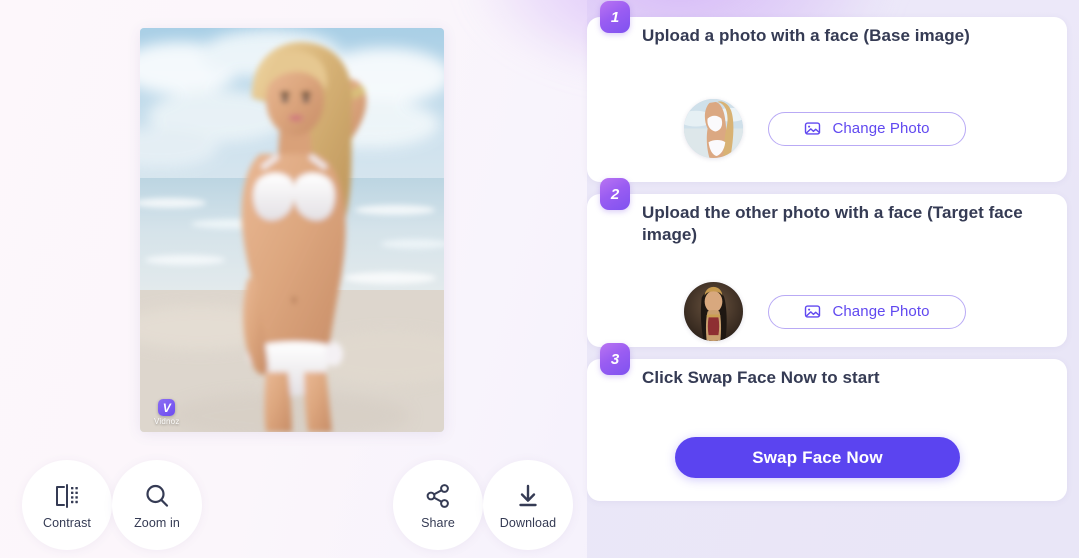 Image resolution: width=1079 pixels, height=558 pixels. I want to click on download-arrow-icon, so click(528, 496).